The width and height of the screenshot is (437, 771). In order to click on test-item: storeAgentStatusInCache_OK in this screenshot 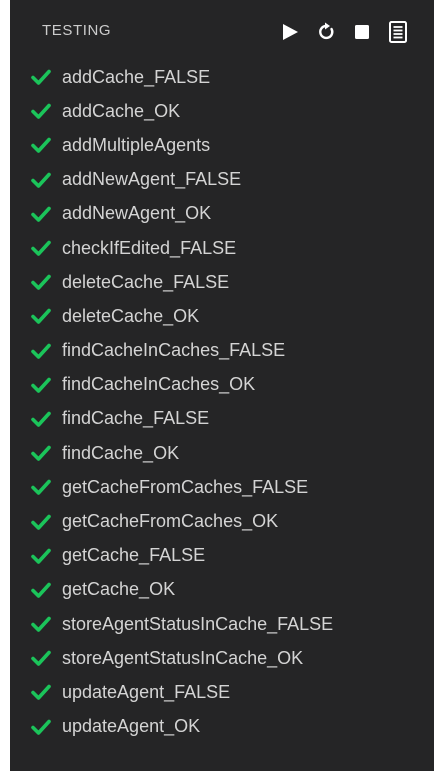, I will do `click(222, 658)`.